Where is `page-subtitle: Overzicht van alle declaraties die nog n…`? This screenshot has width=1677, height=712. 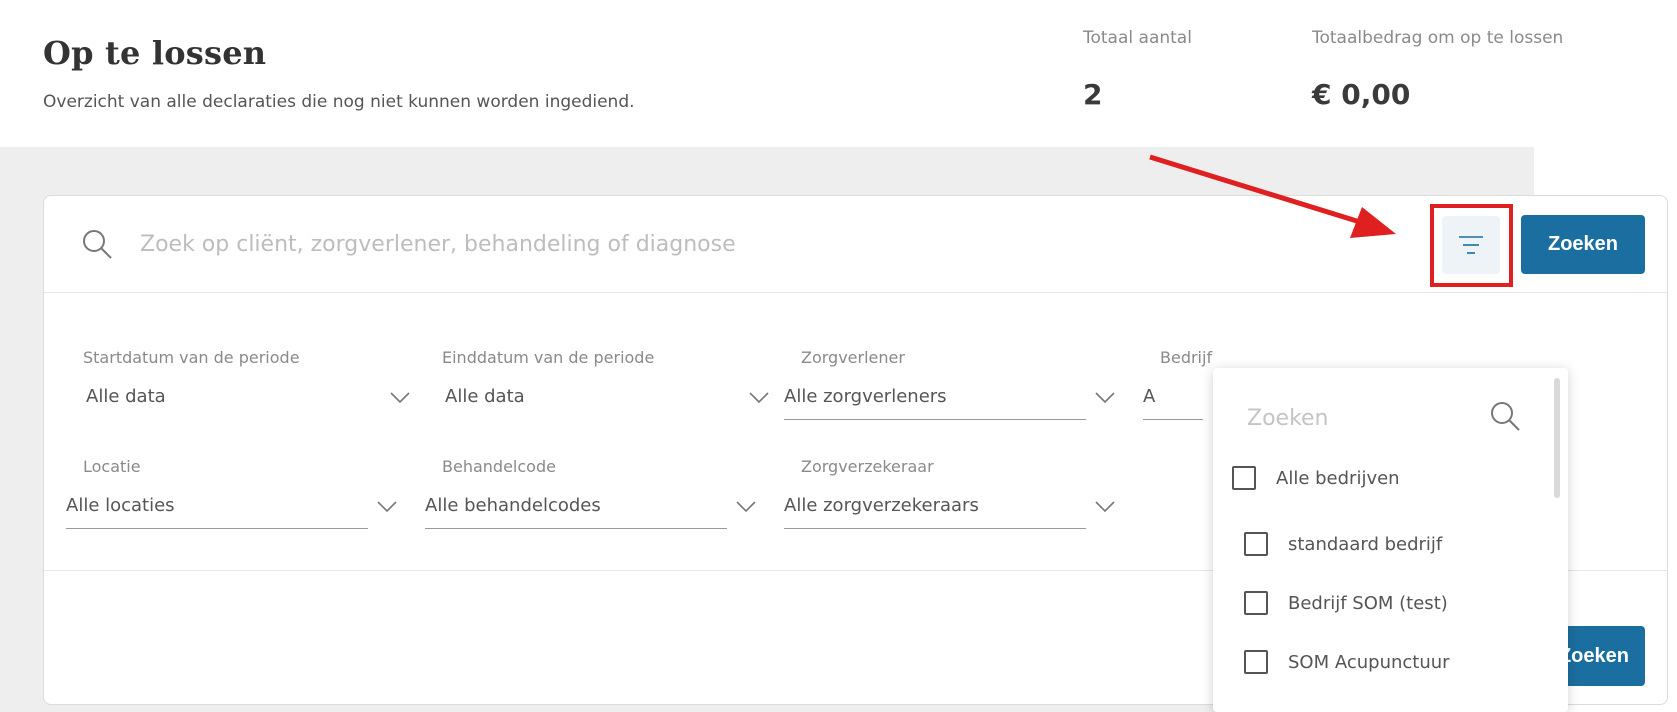 page-subtitle: Overzicht van alle declaraties die nog n… is located at coordinates (339, 102).